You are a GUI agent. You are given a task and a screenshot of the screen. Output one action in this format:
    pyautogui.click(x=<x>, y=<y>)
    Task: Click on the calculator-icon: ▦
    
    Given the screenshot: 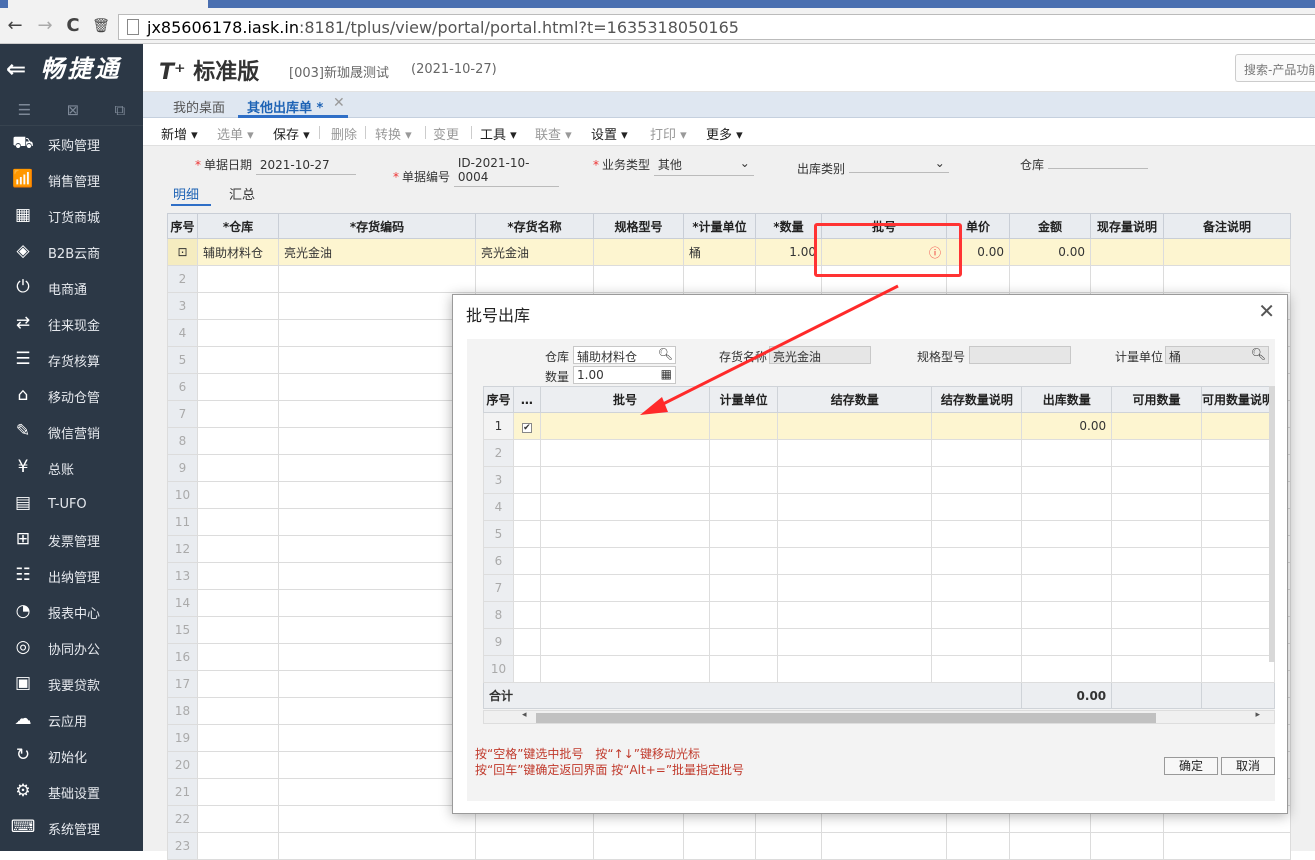 What is the action you would take?
    pyautogui.click(x=666, y=374)
    